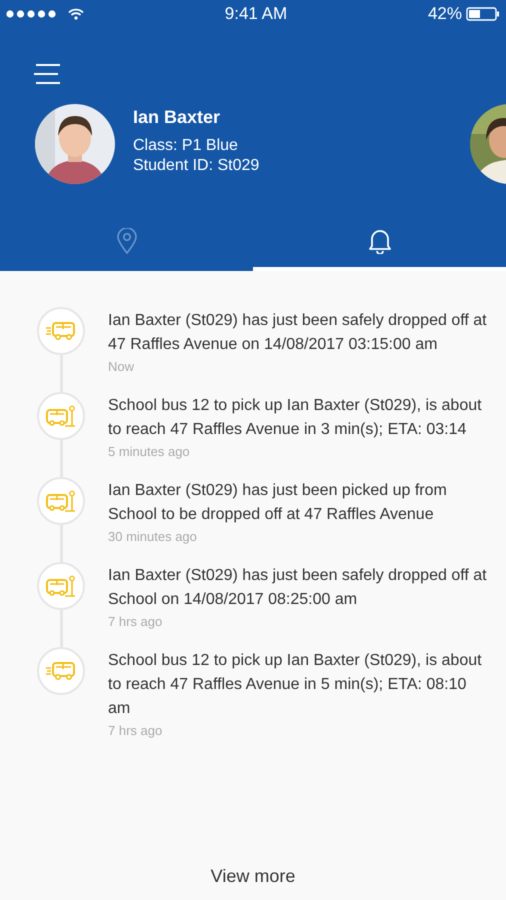 The image size is (506, 900). I want to click on student-name: Ian Baxter, so click(177, 117).